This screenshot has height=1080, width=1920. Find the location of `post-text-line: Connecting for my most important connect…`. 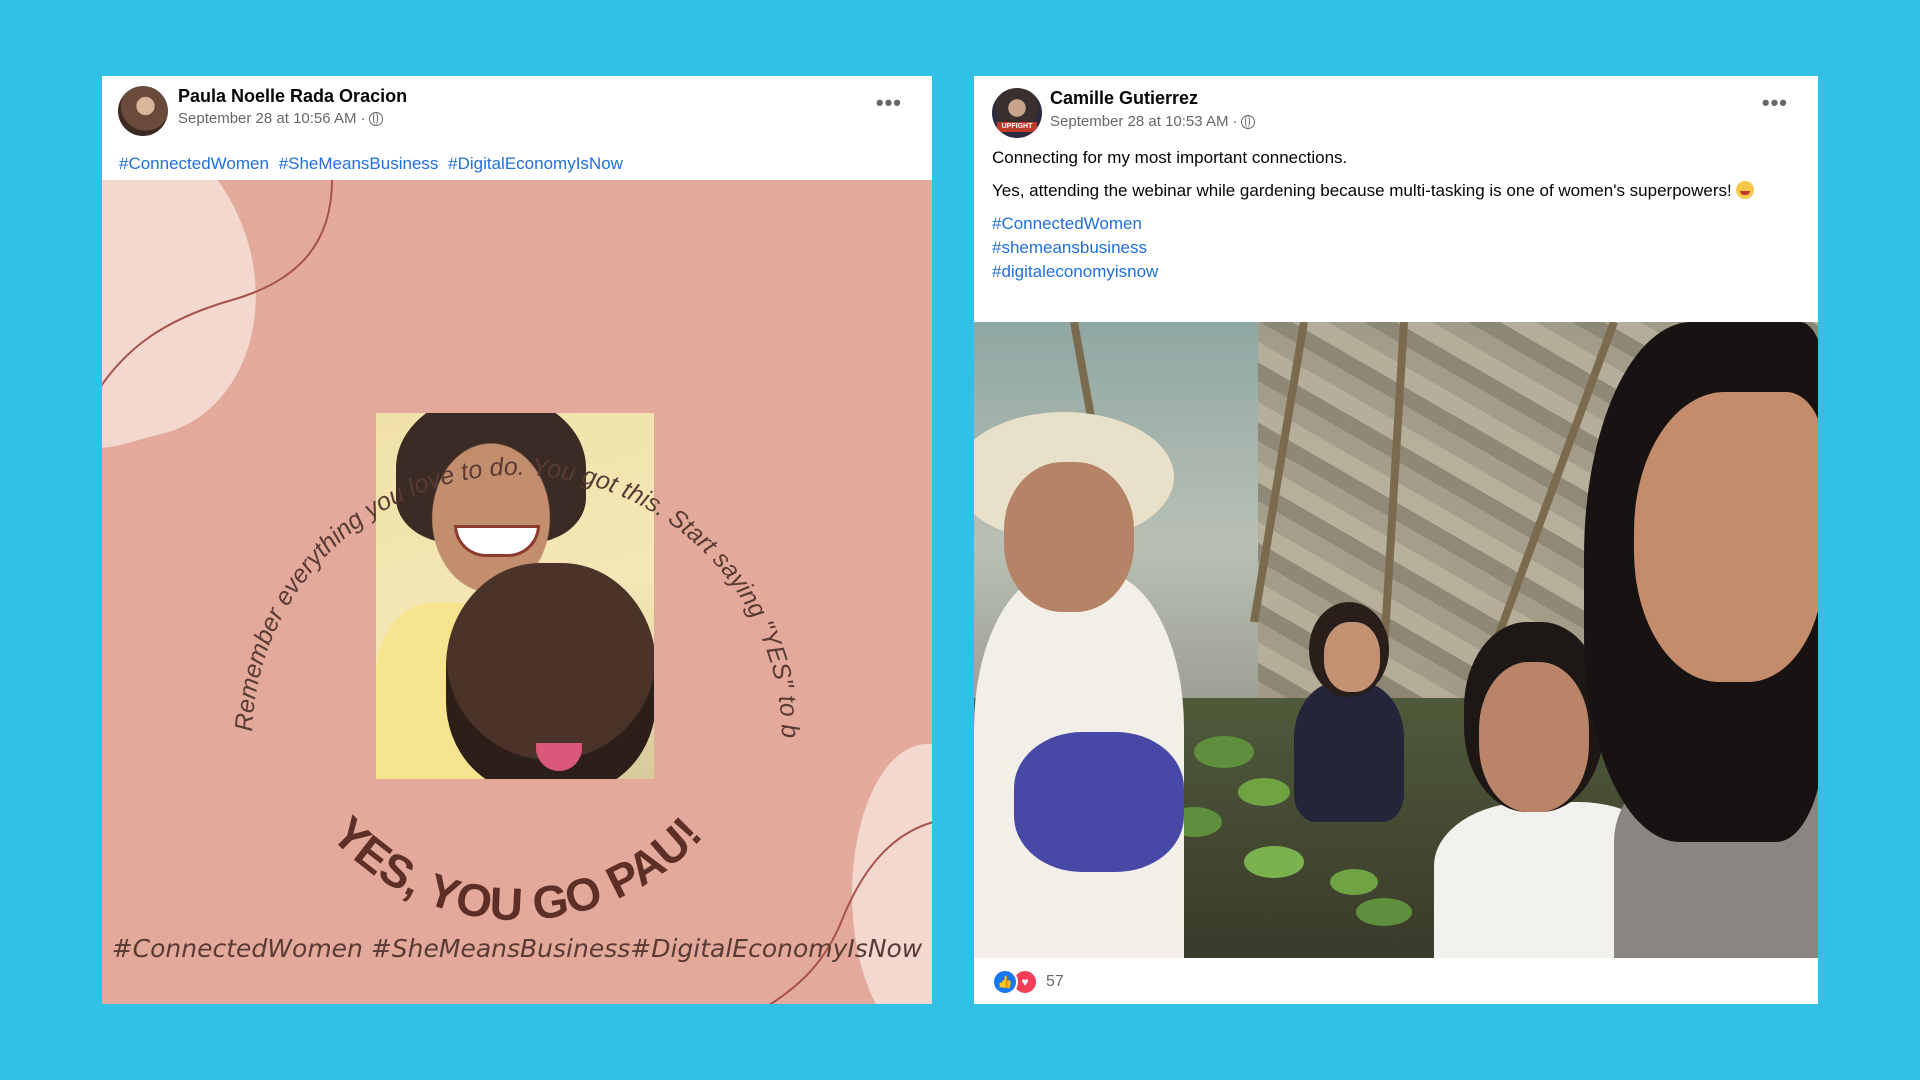

post-text-line: Connecting for my most important connect… is located at coordinates (1170, 157).